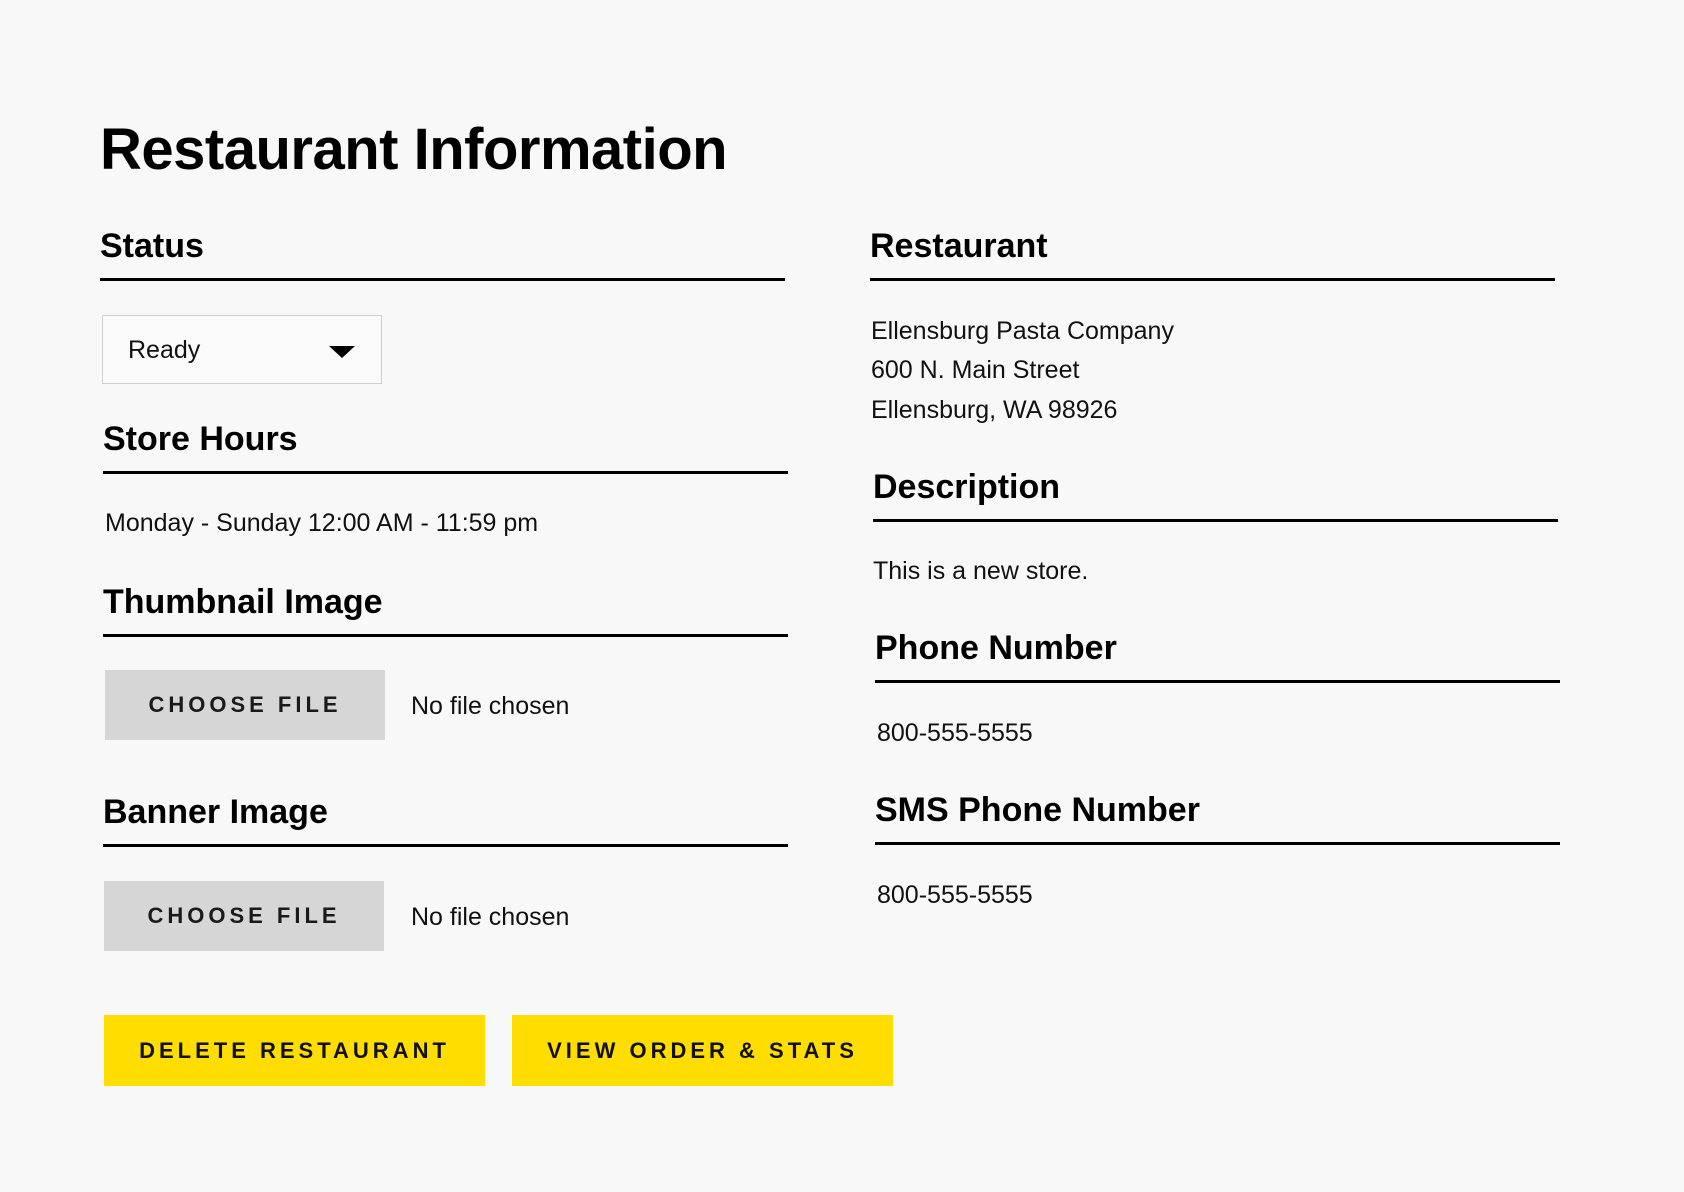 The height and width of the screenshot is (1192, 1684). I want to click on store-hours-heading: Store Hours, so click(445, 445).